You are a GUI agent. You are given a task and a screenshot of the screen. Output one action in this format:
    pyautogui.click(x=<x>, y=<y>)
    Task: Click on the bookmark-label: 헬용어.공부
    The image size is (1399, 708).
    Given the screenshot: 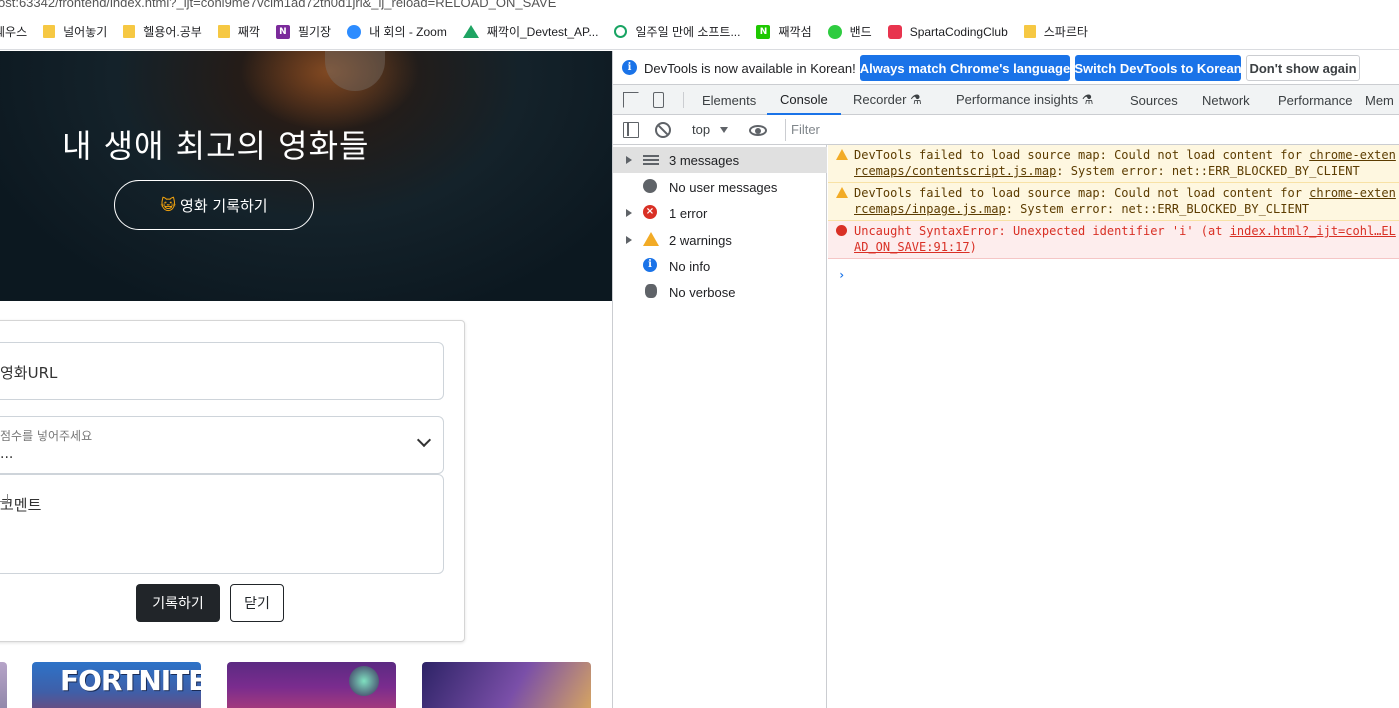 What is the action you would take?
    pyautogui.click(x=172, y=32)
    